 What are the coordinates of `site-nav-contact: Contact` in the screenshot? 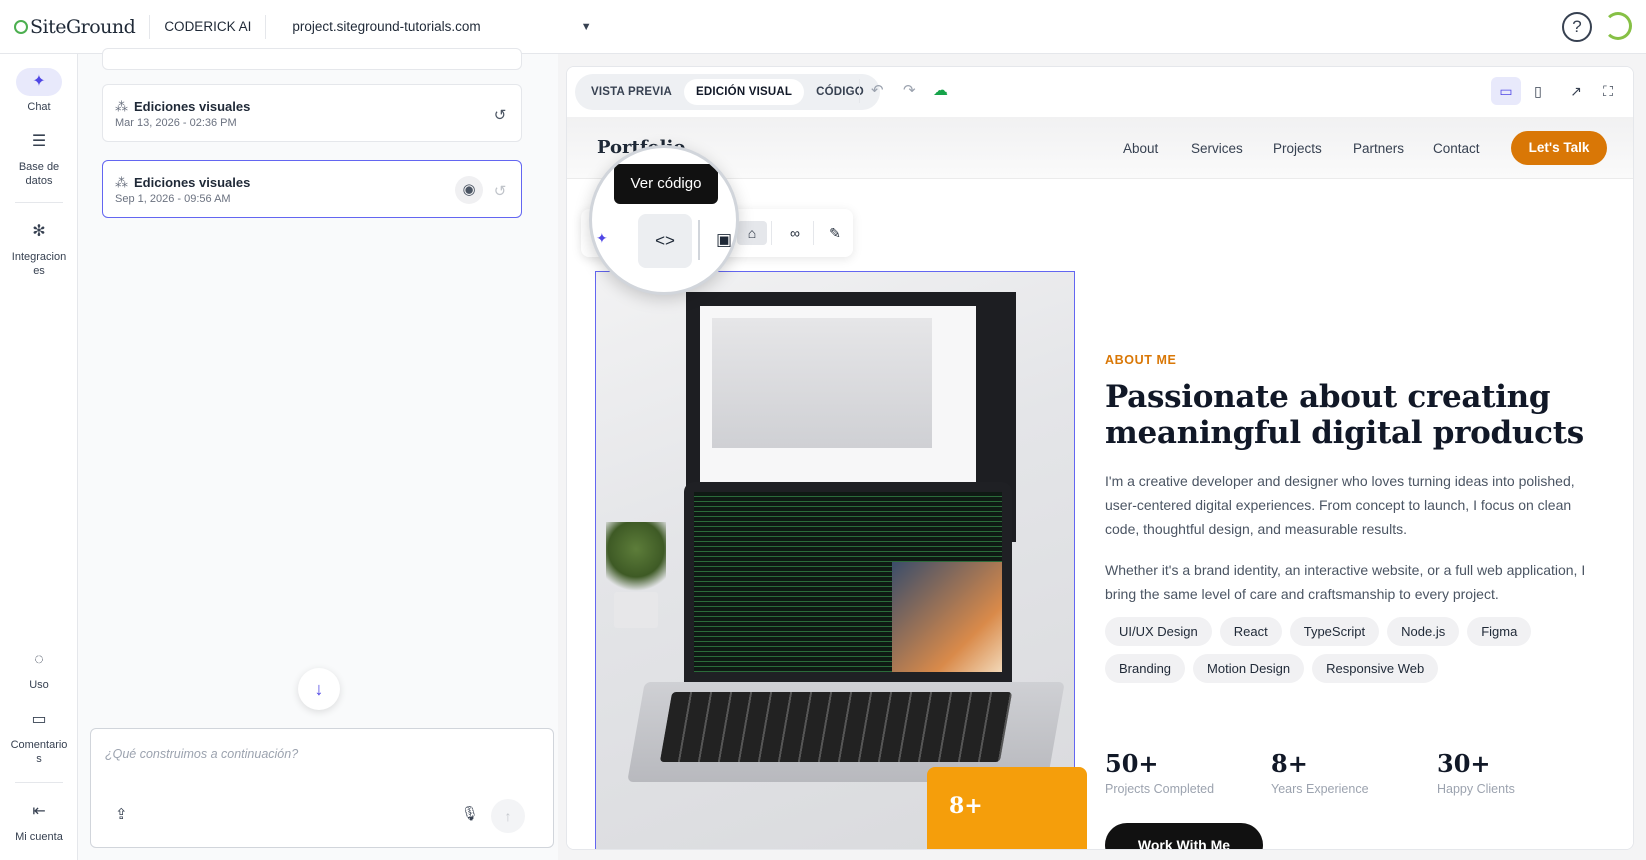 It's located at (1456, 148).